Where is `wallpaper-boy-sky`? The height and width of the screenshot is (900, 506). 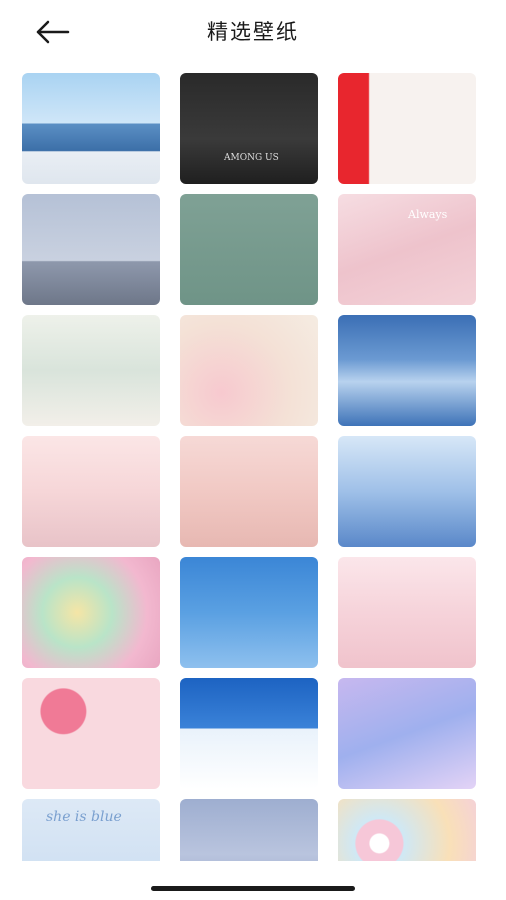
wallpaper-boy-sky is located at coordinates (91, 249).